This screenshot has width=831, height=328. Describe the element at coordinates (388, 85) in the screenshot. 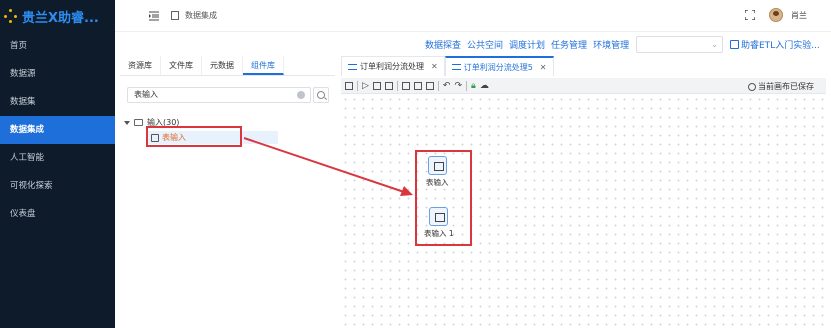

I see `debug-icon` at that location.